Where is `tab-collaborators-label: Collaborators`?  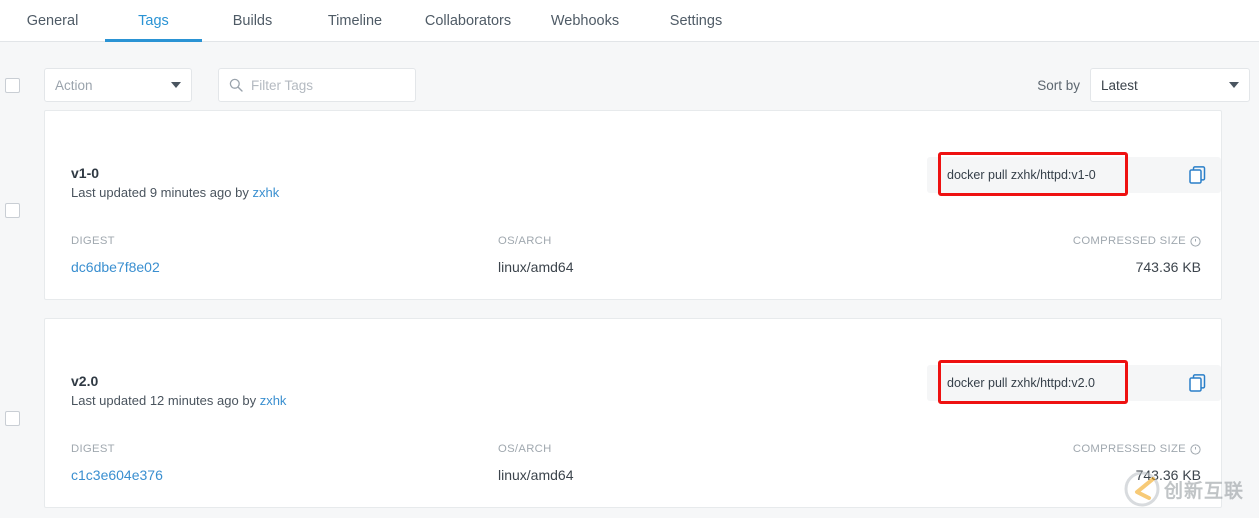
tab-collaborators-label: Collaborators is located at coordinates (468, 20).